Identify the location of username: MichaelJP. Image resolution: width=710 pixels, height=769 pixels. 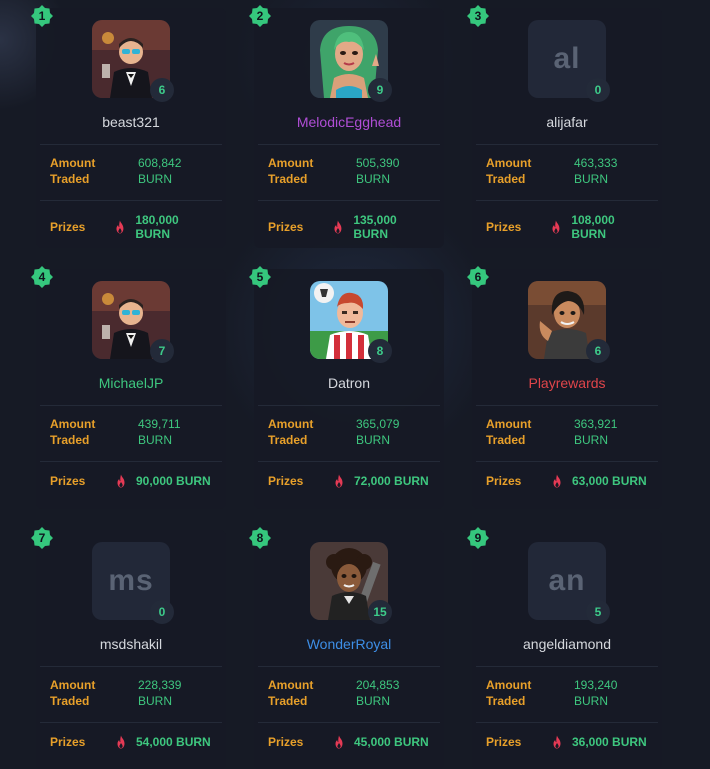
(131, 383).